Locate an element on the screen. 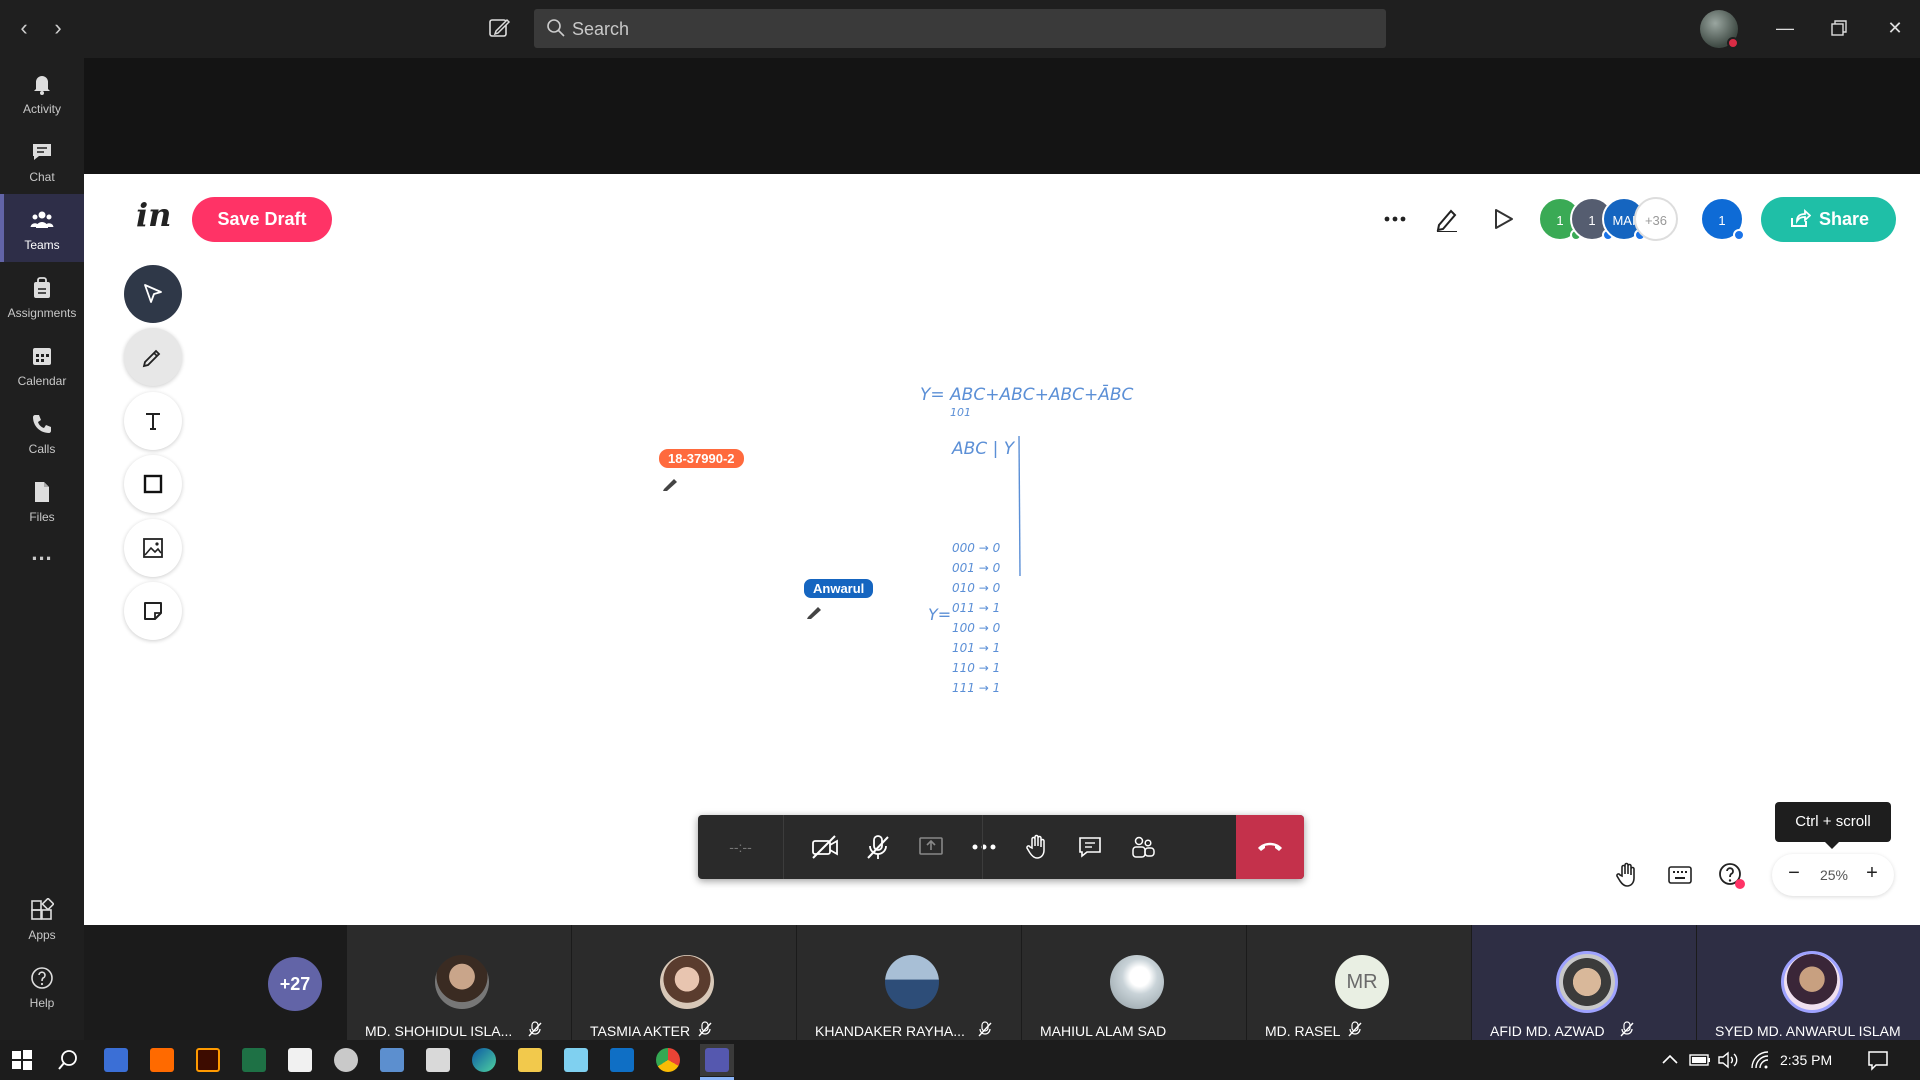 This screenshot has width=1920, height=1080. participant-name: AFID MD. AZWAD is located at coordinates (1547, 1031).